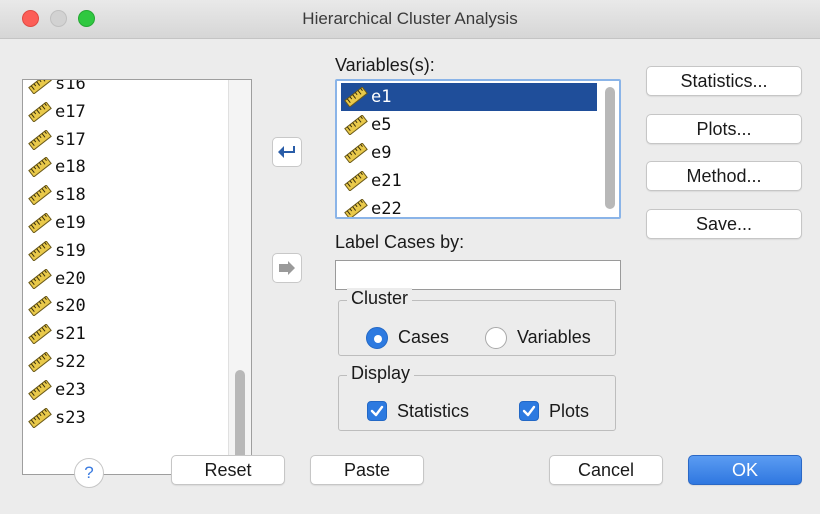 Image resolution: width=820 pixels, height=514 pixels. Describe the element at coordinates (239, 277) in the screenshot. I see `source-list-scrollbar` at that location.